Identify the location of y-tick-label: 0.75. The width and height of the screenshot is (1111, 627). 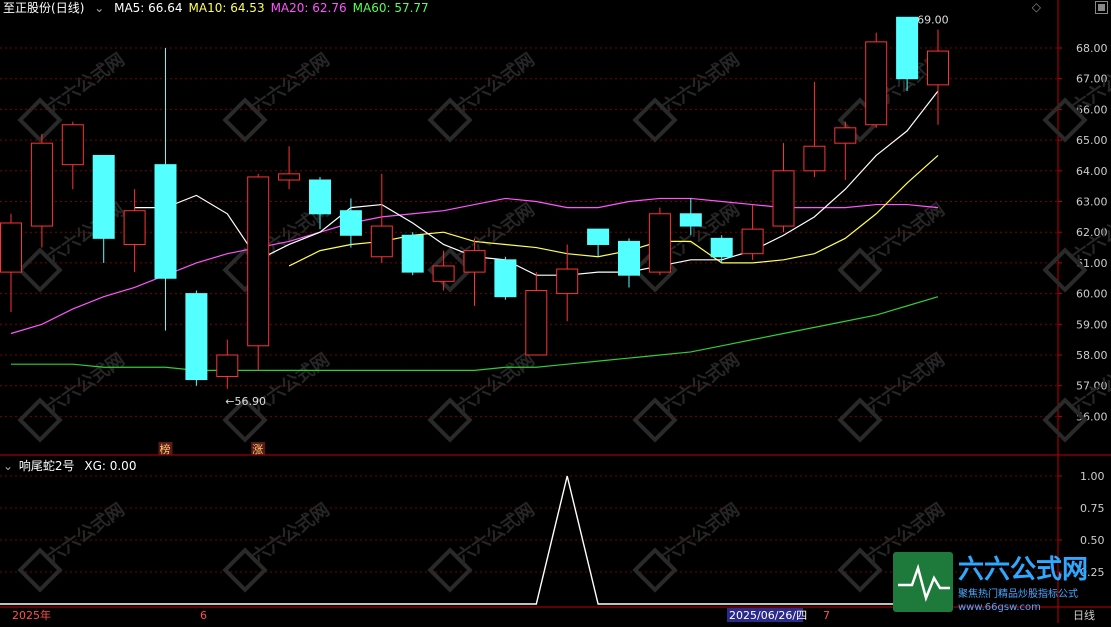
(1092, 508).